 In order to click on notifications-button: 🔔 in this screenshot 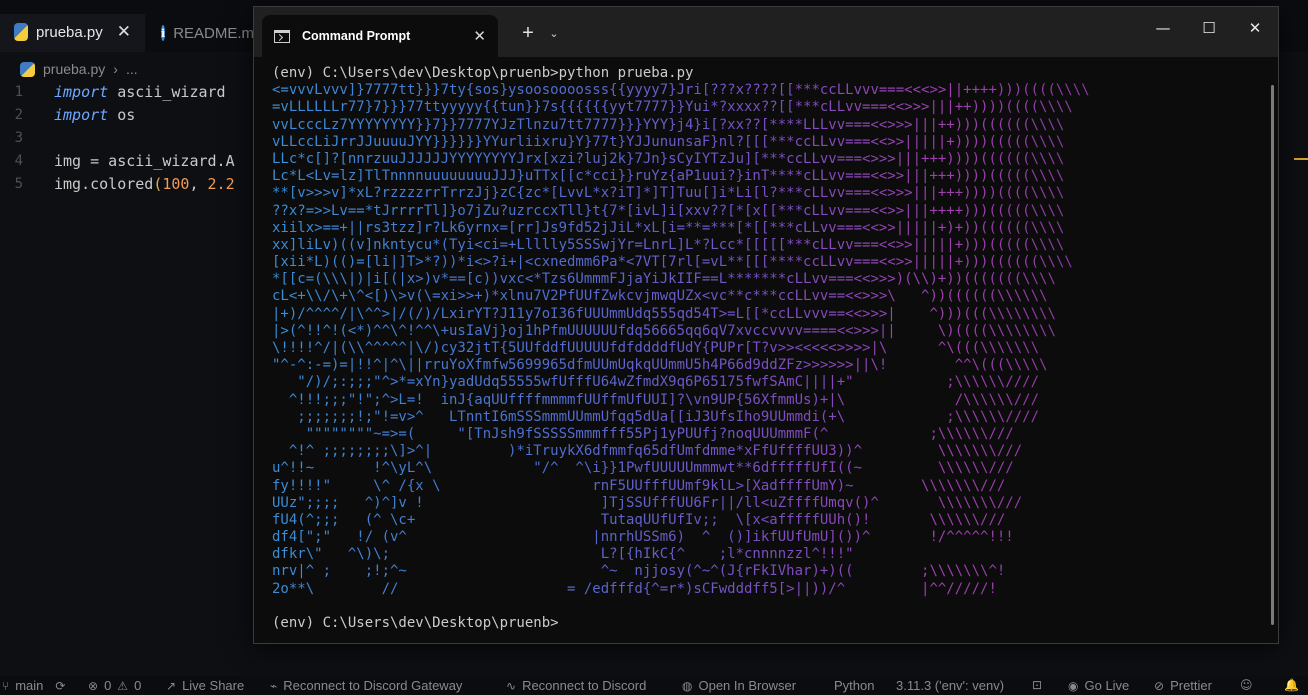, I will do `click(1291, 685)`.